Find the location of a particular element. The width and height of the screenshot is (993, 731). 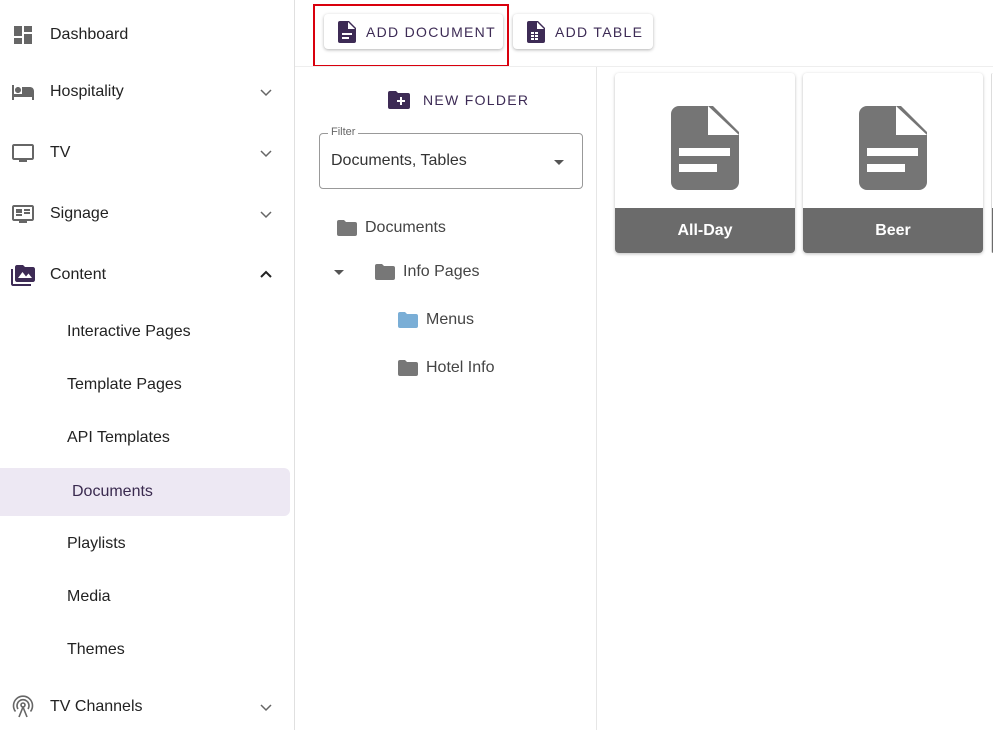

table-document-icon is located at coordinates (536, 31).